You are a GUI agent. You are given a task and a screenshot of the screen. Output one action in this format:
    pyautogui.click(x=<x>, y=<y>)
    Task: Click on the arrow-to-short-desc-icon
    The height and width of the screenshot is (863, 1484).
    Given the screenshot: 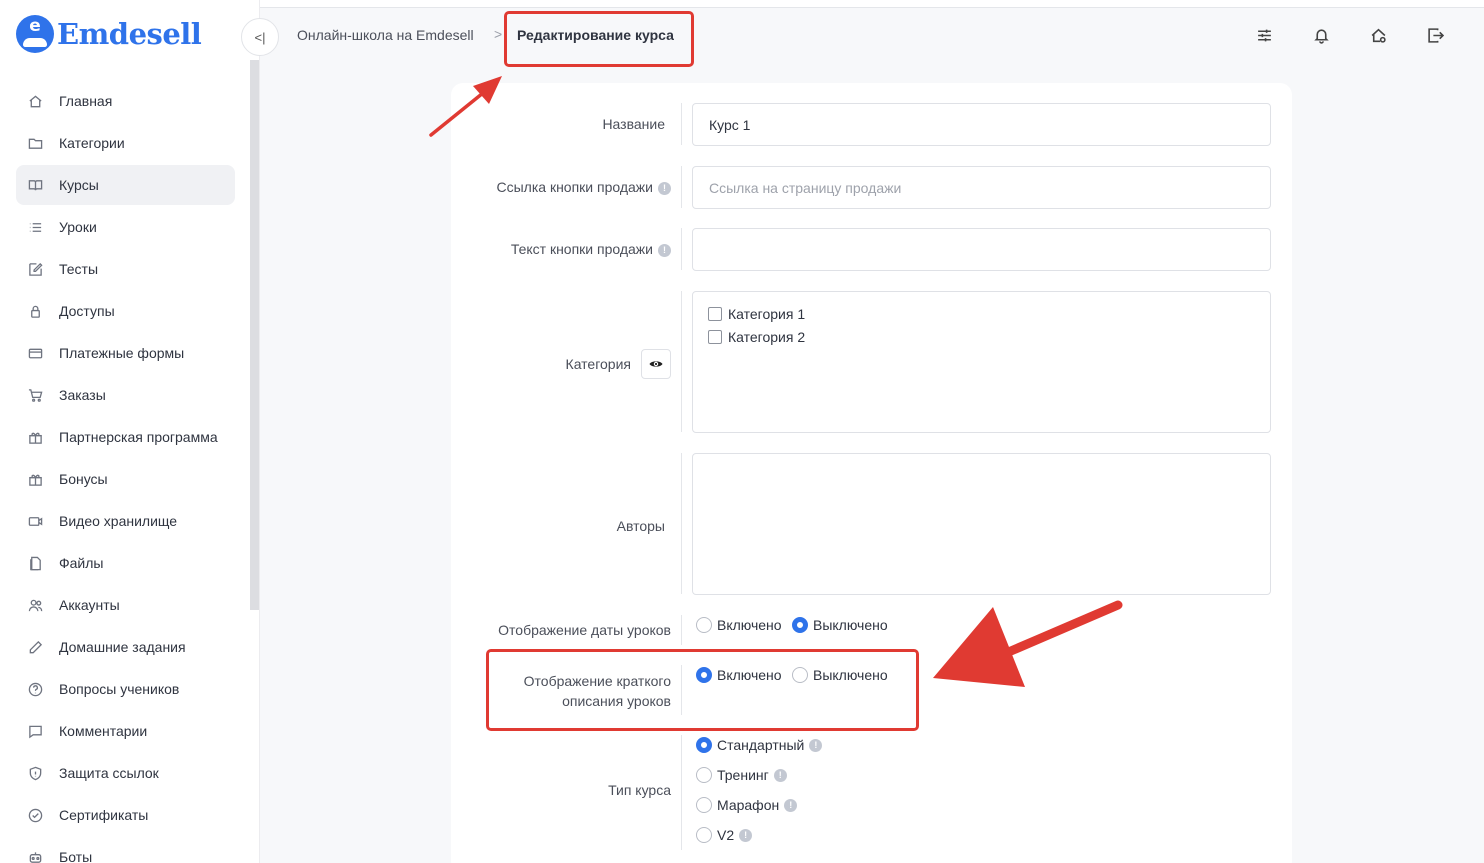 What is the action you would take?
    pyautogui.click(x=1028, y=643)
    